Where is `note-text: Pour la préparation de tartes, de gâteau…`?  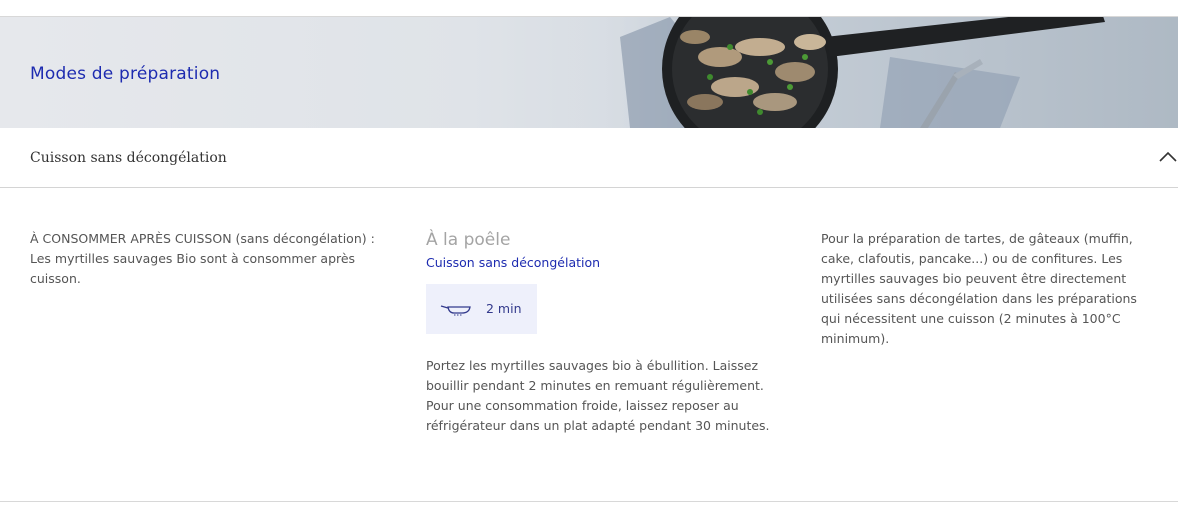 note-text: Pour la préparation de tartes, de gâteau… is located at coordinates (979, 288).